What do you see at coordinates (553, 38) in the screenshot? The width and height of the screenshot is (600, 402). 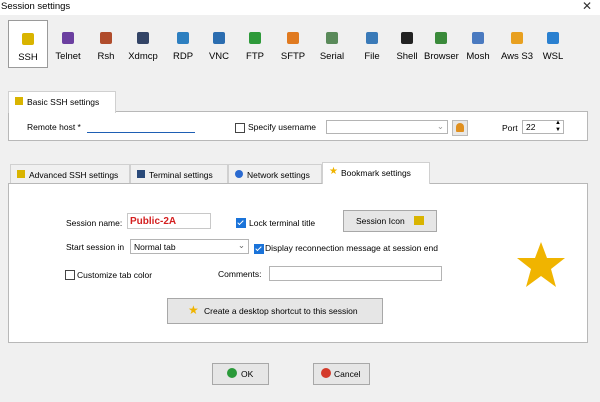 I see `wsl-icon` at bounding box center [553, 38].